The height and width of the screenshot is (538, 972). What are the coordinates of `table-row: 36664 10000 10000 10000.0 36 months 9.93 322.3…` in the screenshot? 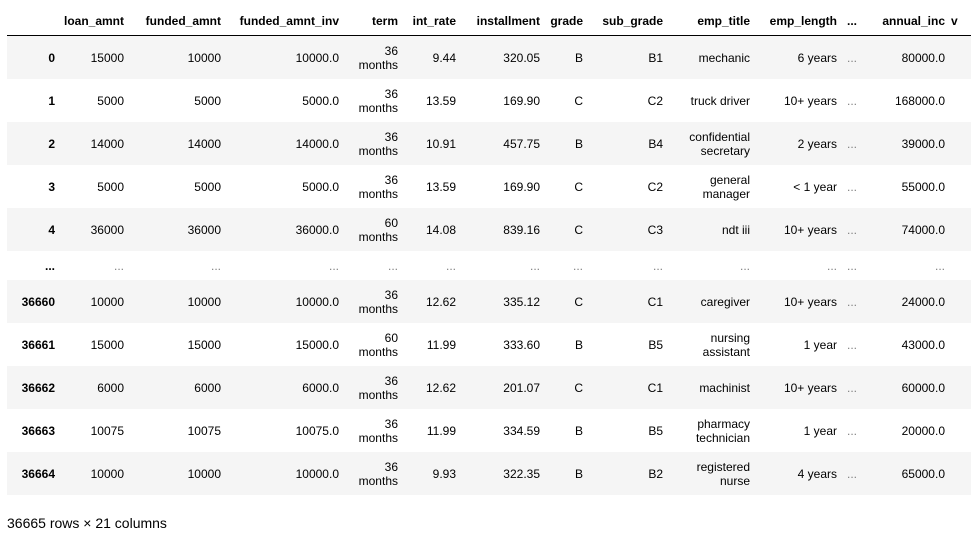 It's located at (489, 473).